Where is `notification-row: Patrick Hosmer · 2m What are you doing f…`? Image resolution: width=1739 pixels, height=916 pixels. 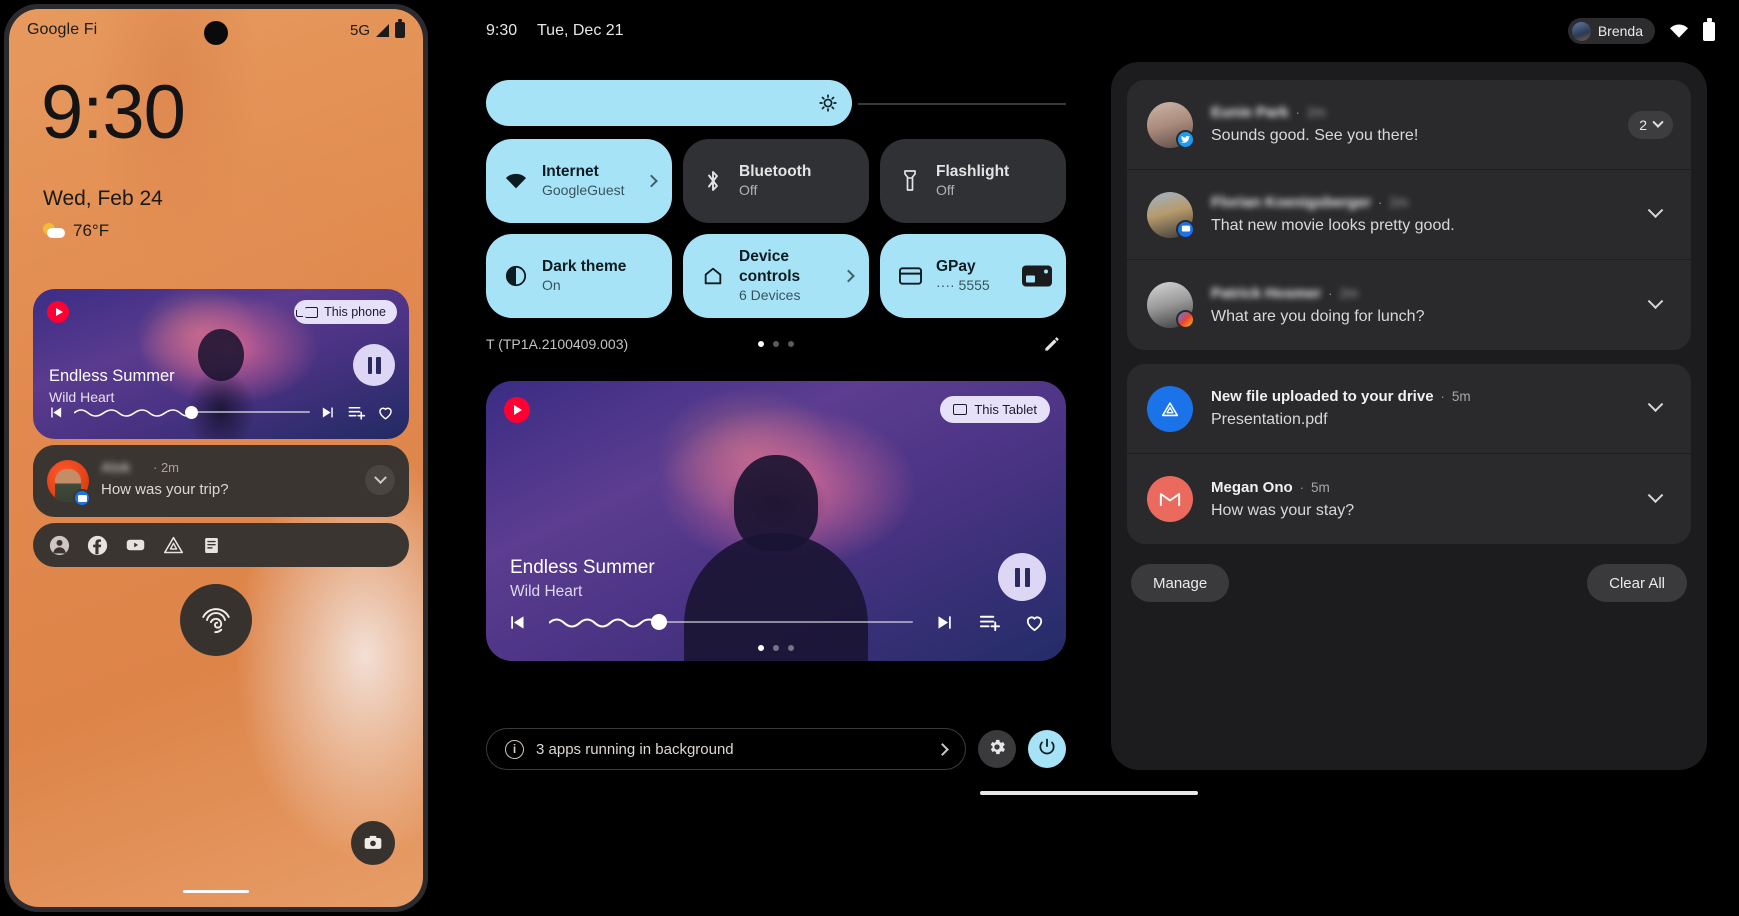 notification-row: Patrick Hosmer · 2m What are you doing f… is located at coordinates (1409, 305).